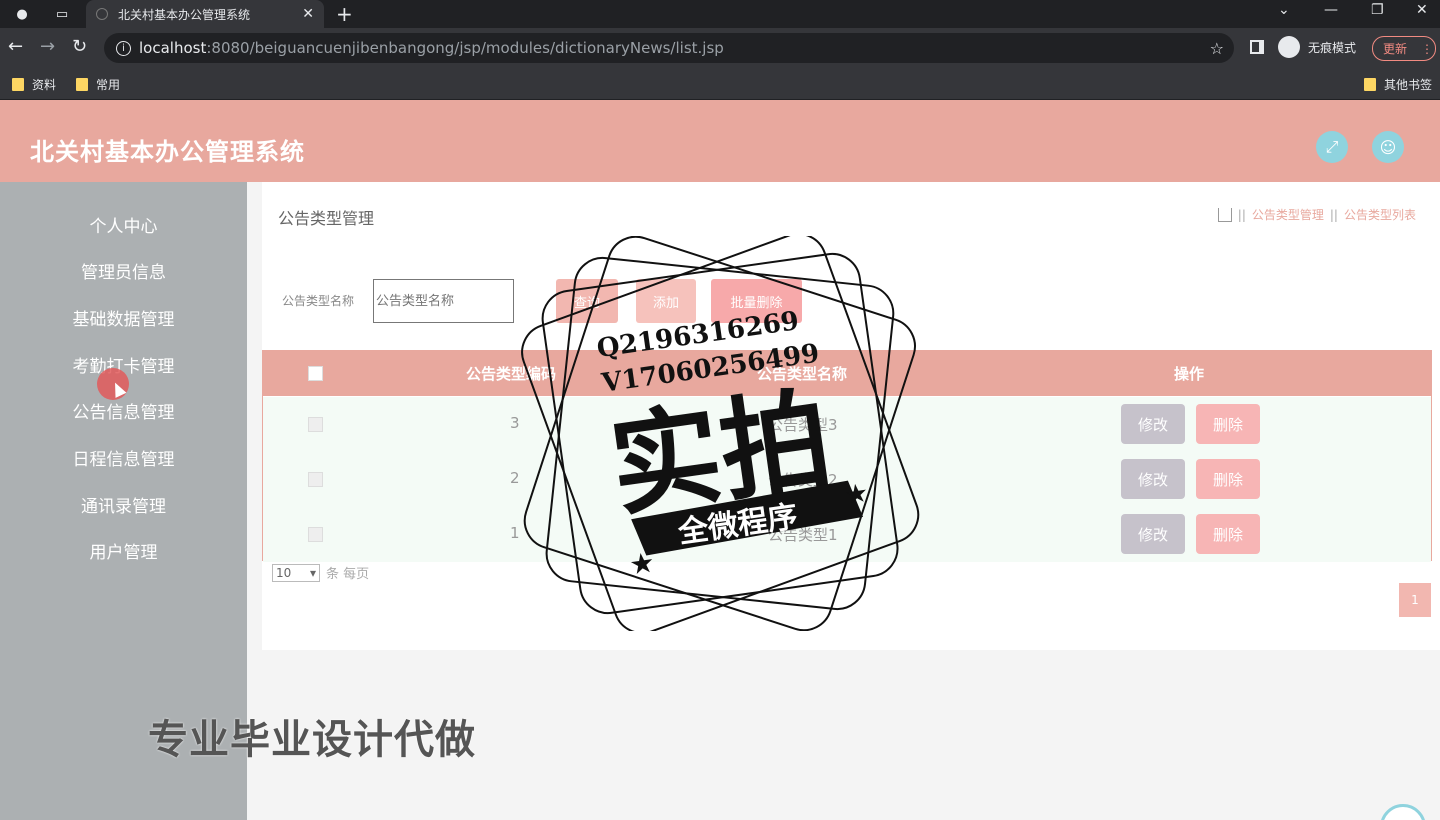 The height and width of the screenshot is (820, 1440). I want to click on user-icon: ☺, so click(1388, 147).